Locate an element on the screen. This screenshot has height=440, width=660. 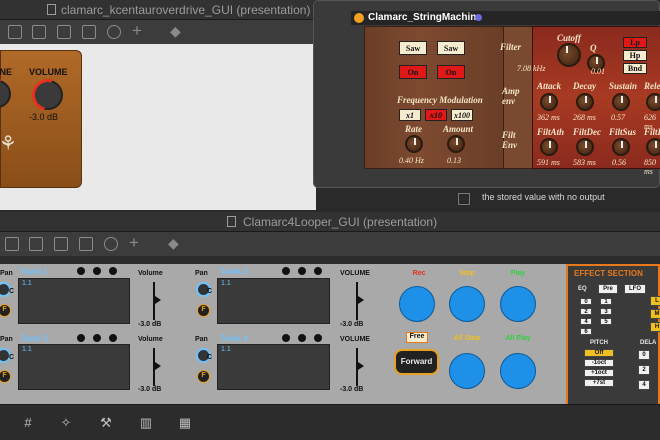
keyboard-icon: ▦ is located at coordinates (185, 423).